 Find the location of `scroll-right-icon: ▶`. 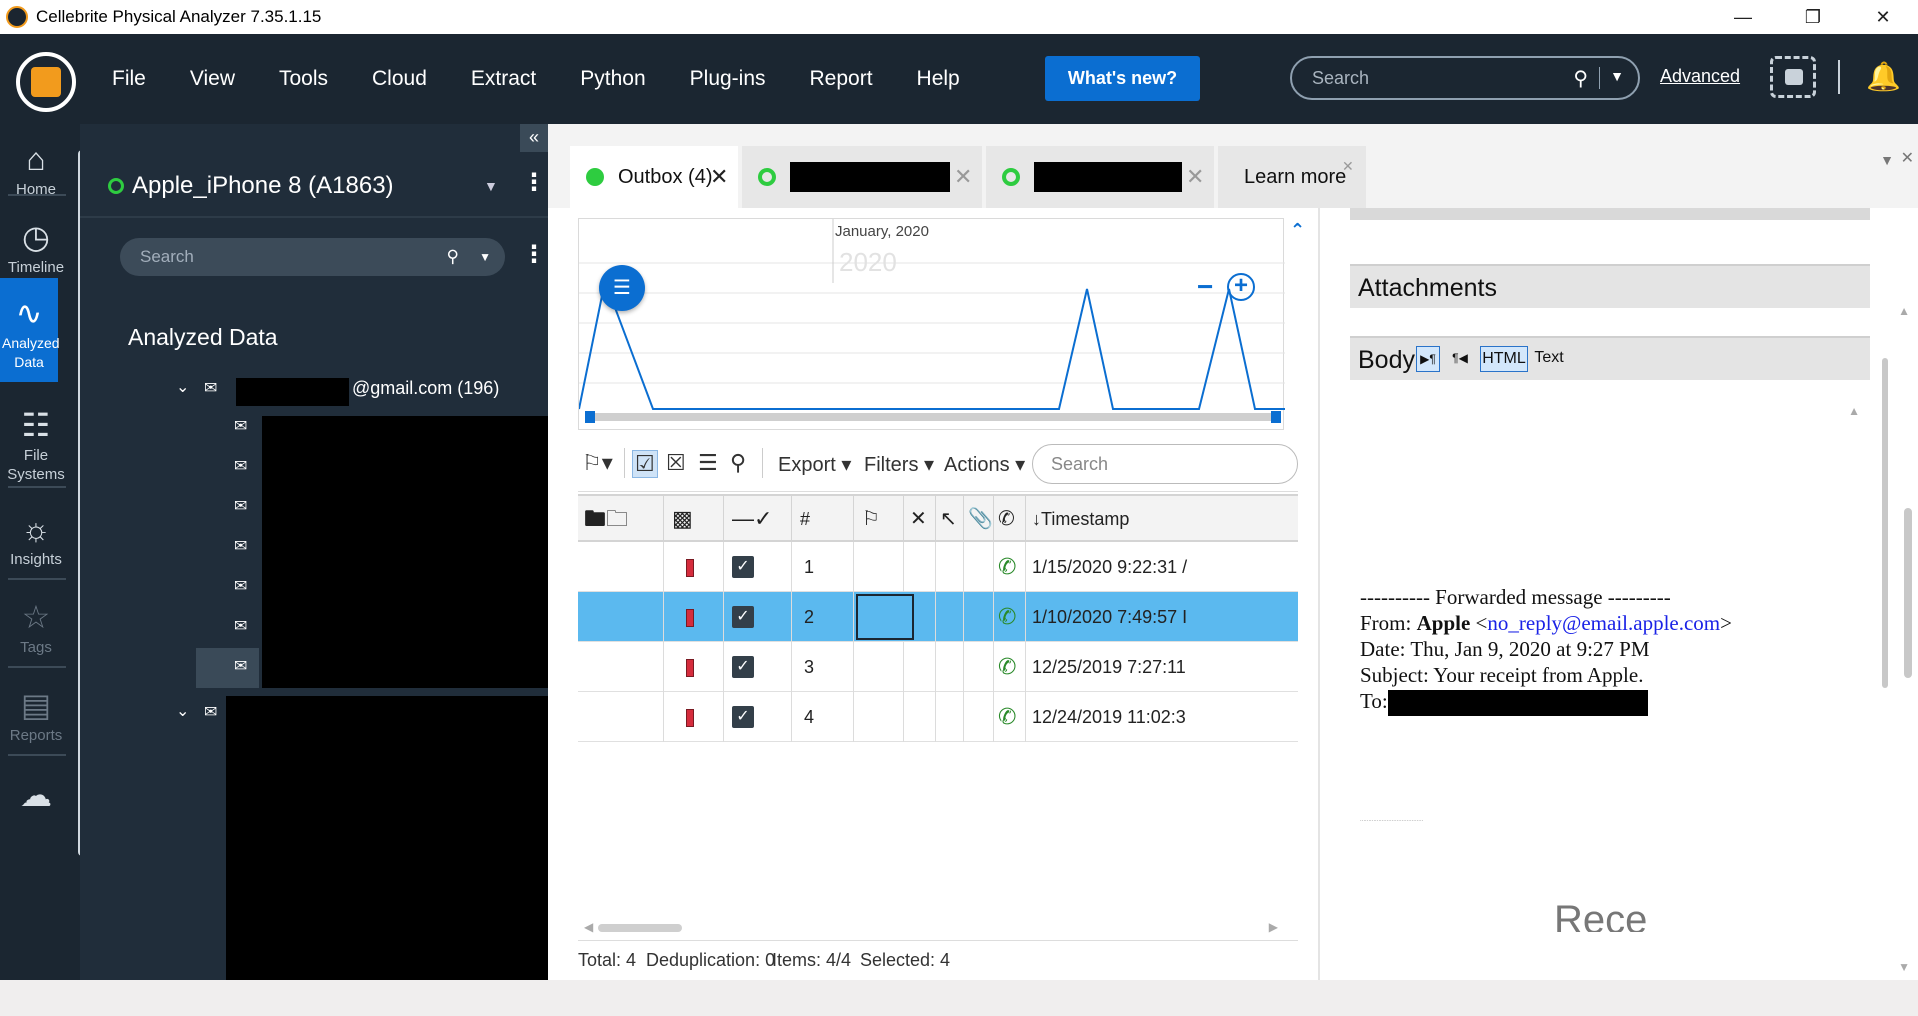

scroll-right-icon: ▶ is located at coordinates (1273, 927).